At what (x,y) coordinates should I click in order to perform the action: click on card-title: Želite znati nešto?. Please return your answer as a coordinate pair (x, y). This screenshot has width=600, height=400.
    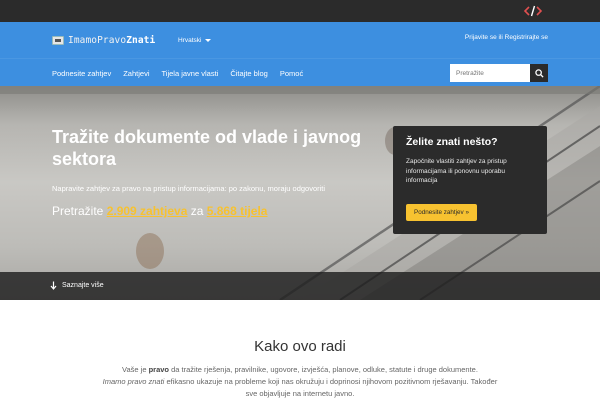
    Looking at the image, I should click on (452, 142).